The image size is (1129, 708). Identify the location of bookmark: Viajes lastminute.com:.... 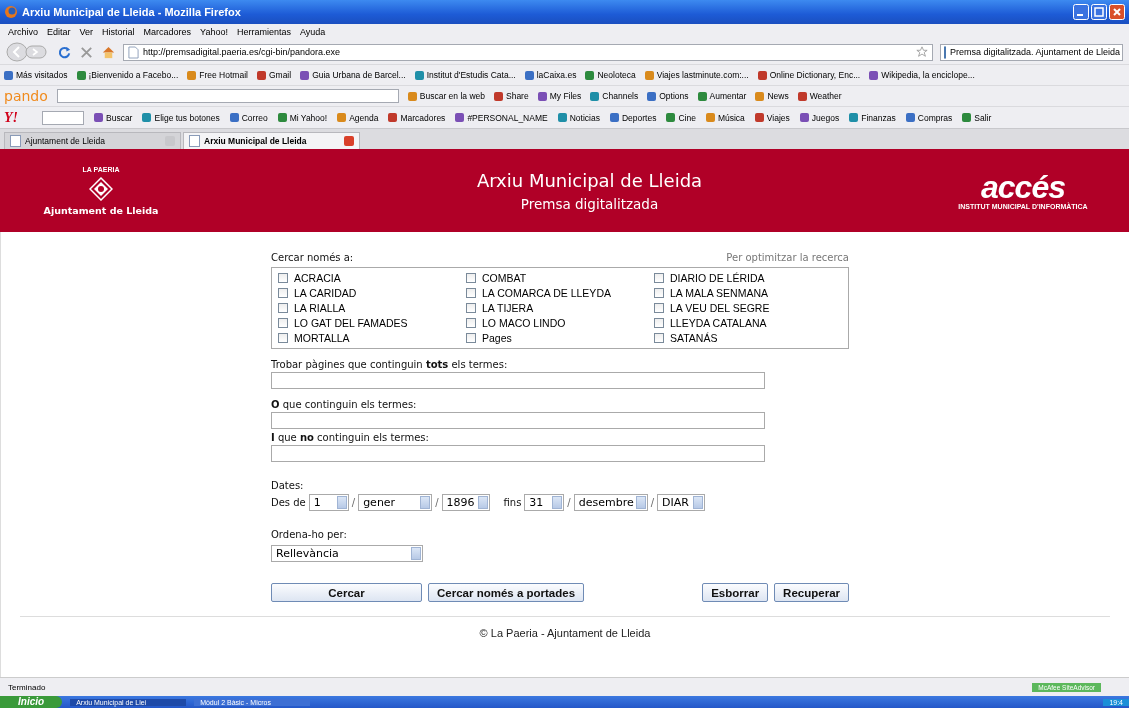
(696, 75).